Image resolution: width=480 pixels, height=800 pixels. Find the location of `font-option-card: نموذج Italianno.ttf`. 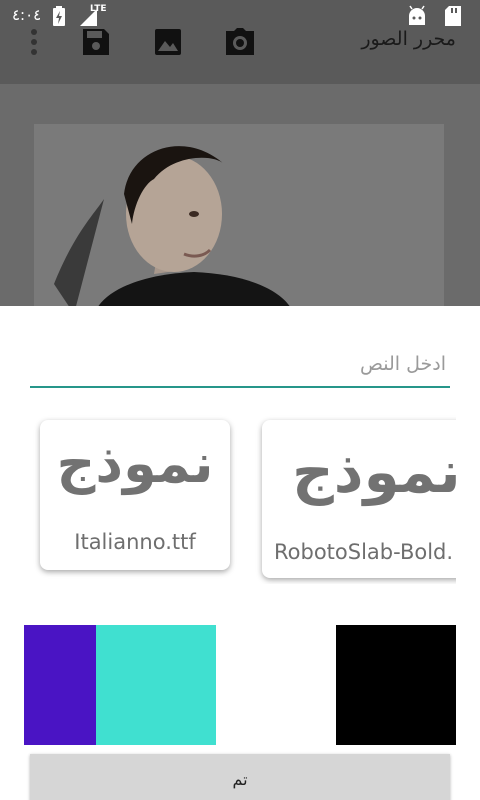

font-option-card: نموذج Italianno.ttf is located at coordinates (135, 495).